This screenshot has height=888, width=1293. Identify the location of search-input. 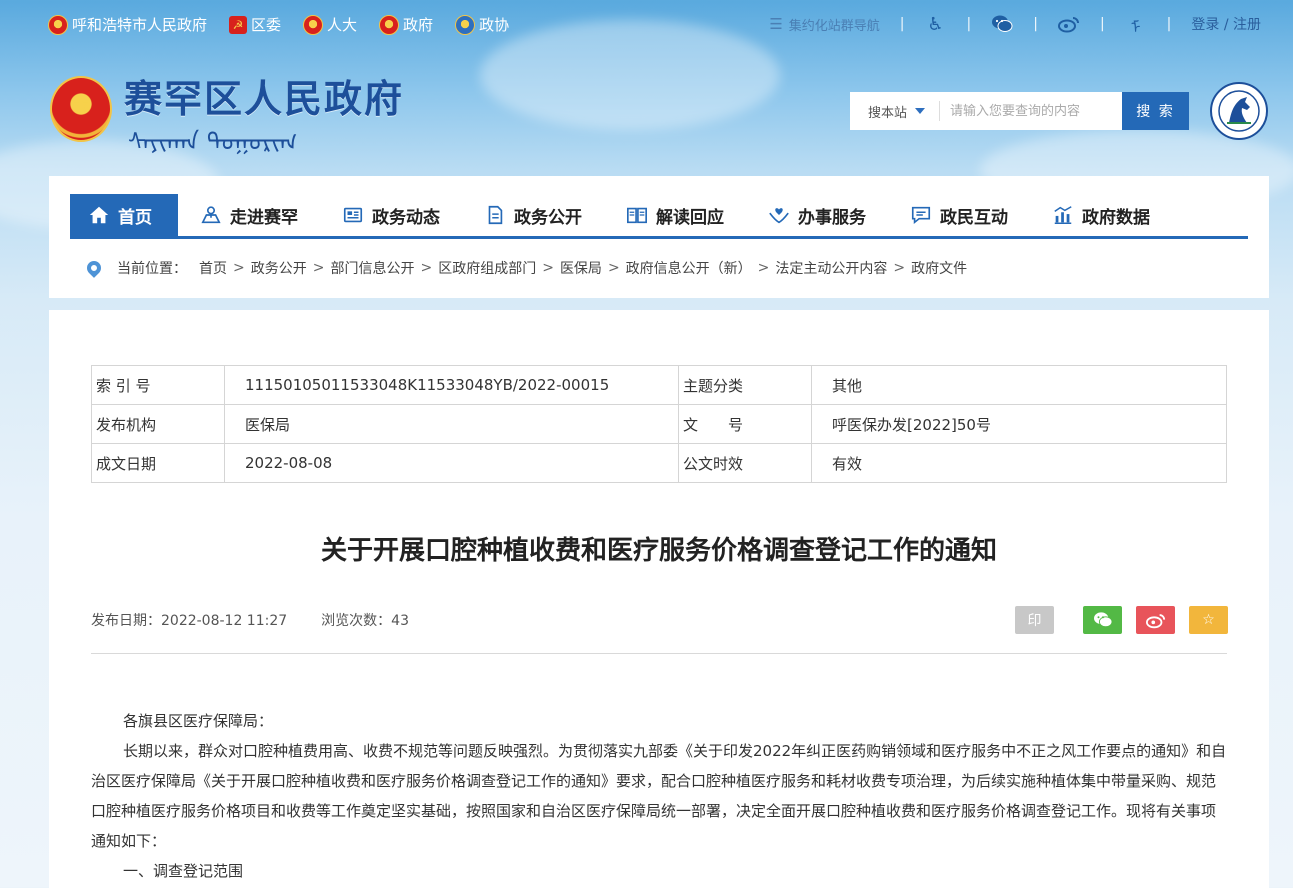
(1031, 111).